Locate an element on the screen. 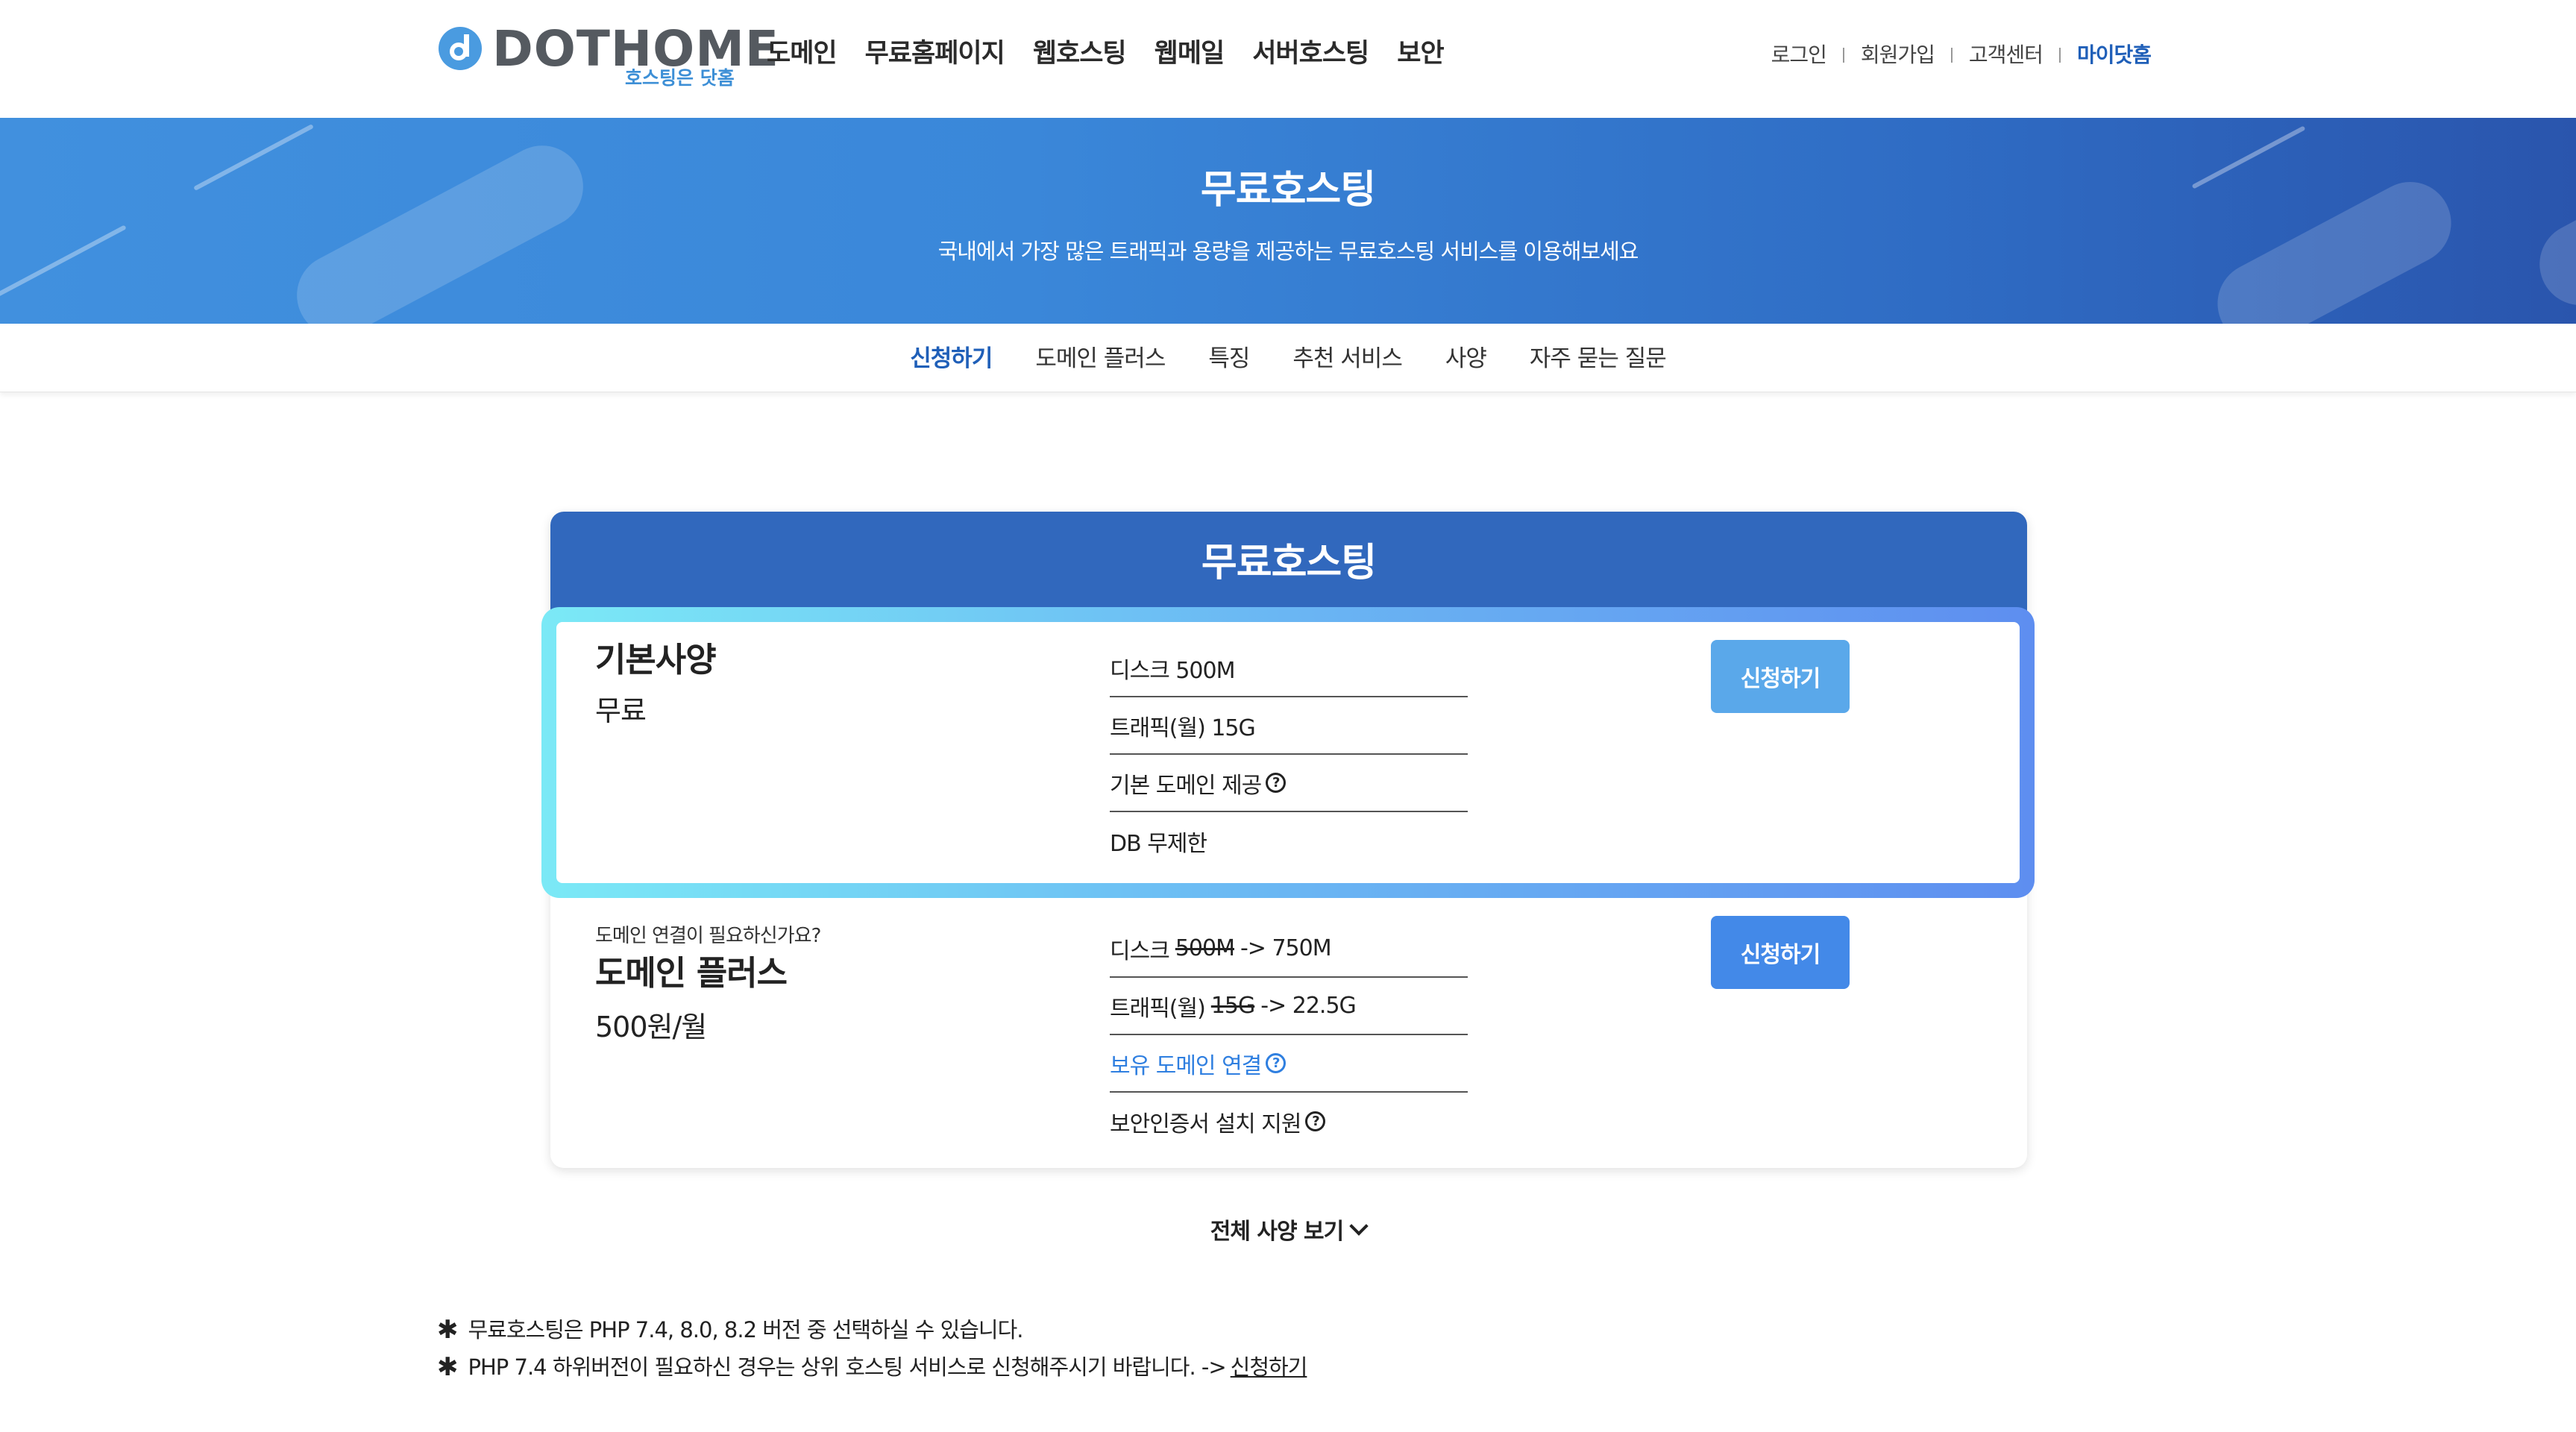  plan-price: 무료 is located at coordinates (621, 710).